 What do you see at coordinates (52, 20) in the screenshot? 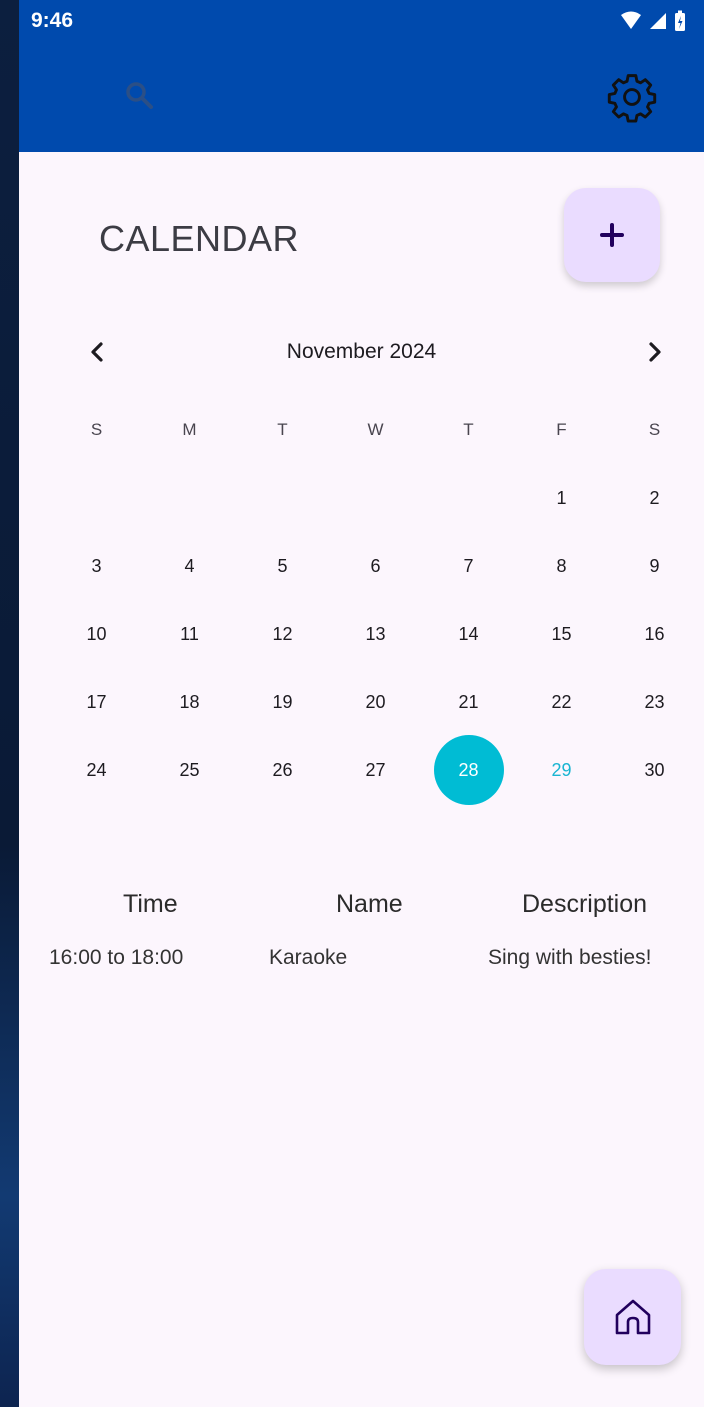
I see `status-time: 9:46` at bounding box center [52, 20].